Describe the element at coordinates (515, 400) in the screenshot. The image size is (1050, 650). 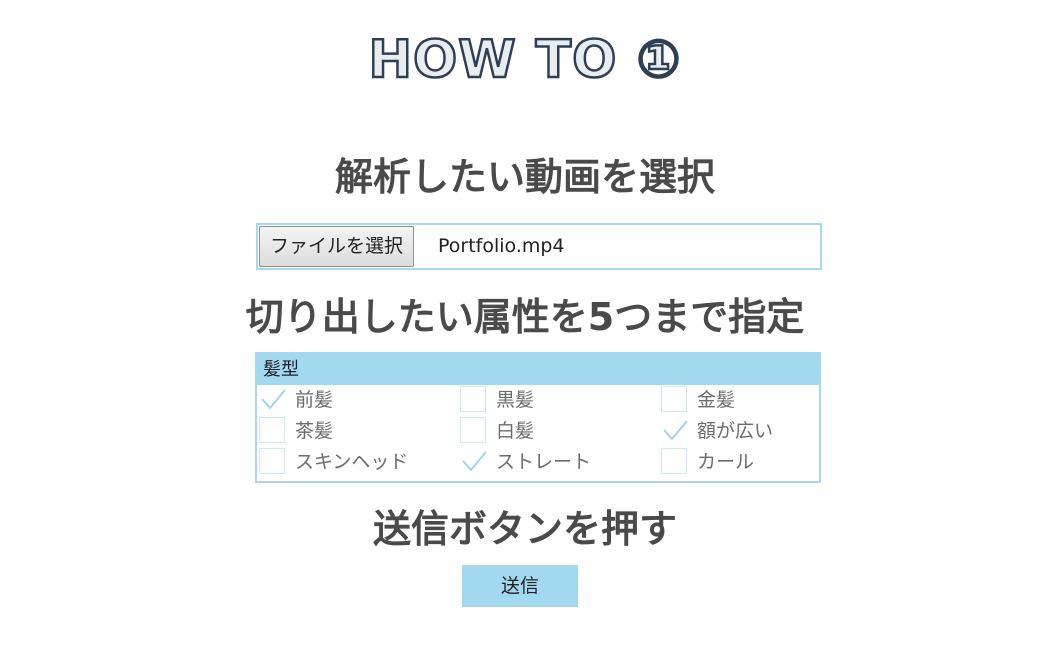
I see `attribute-option-label: 黒髪` at that location.